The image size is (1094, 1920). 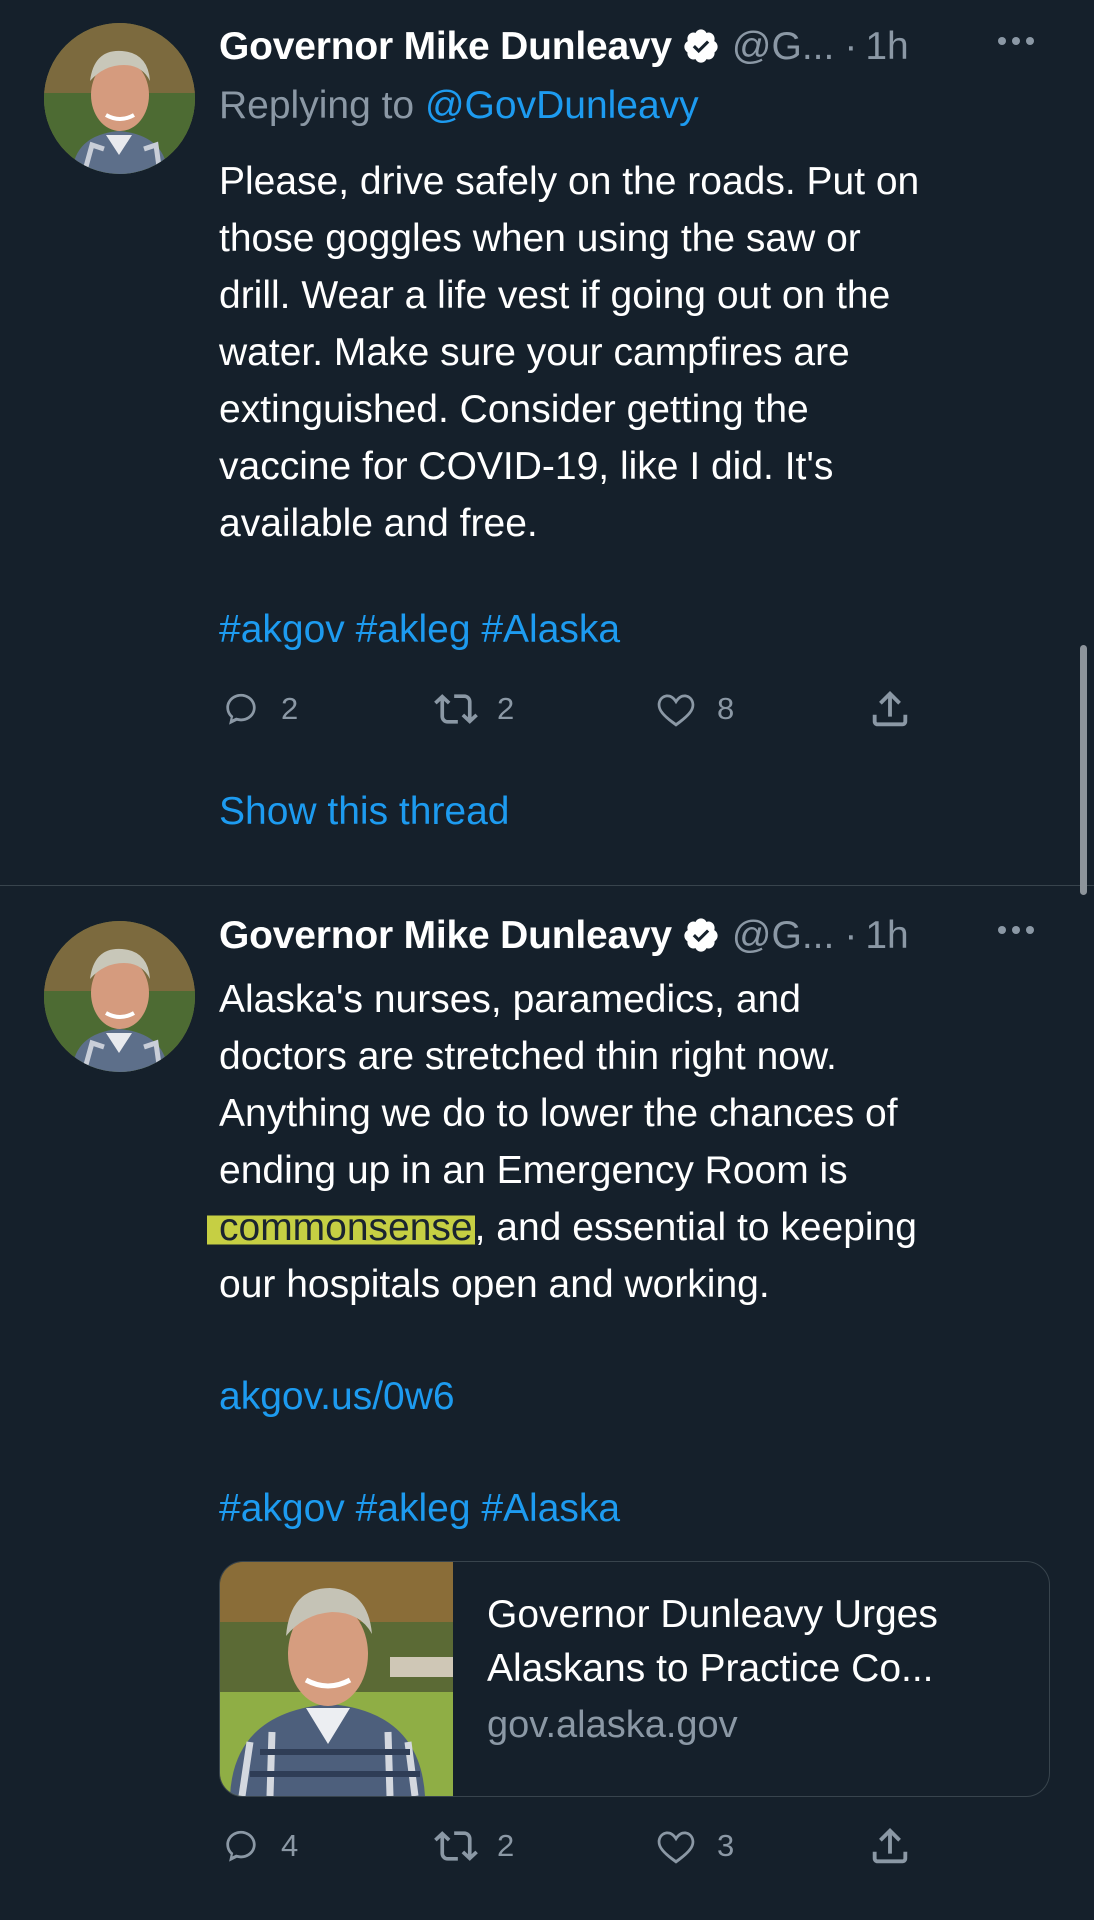 What do you see at coordinates (337, 1397) in the screenshot?
I see `tweet-link: akgov.us/0w6` at bounding box center [337, 1397].